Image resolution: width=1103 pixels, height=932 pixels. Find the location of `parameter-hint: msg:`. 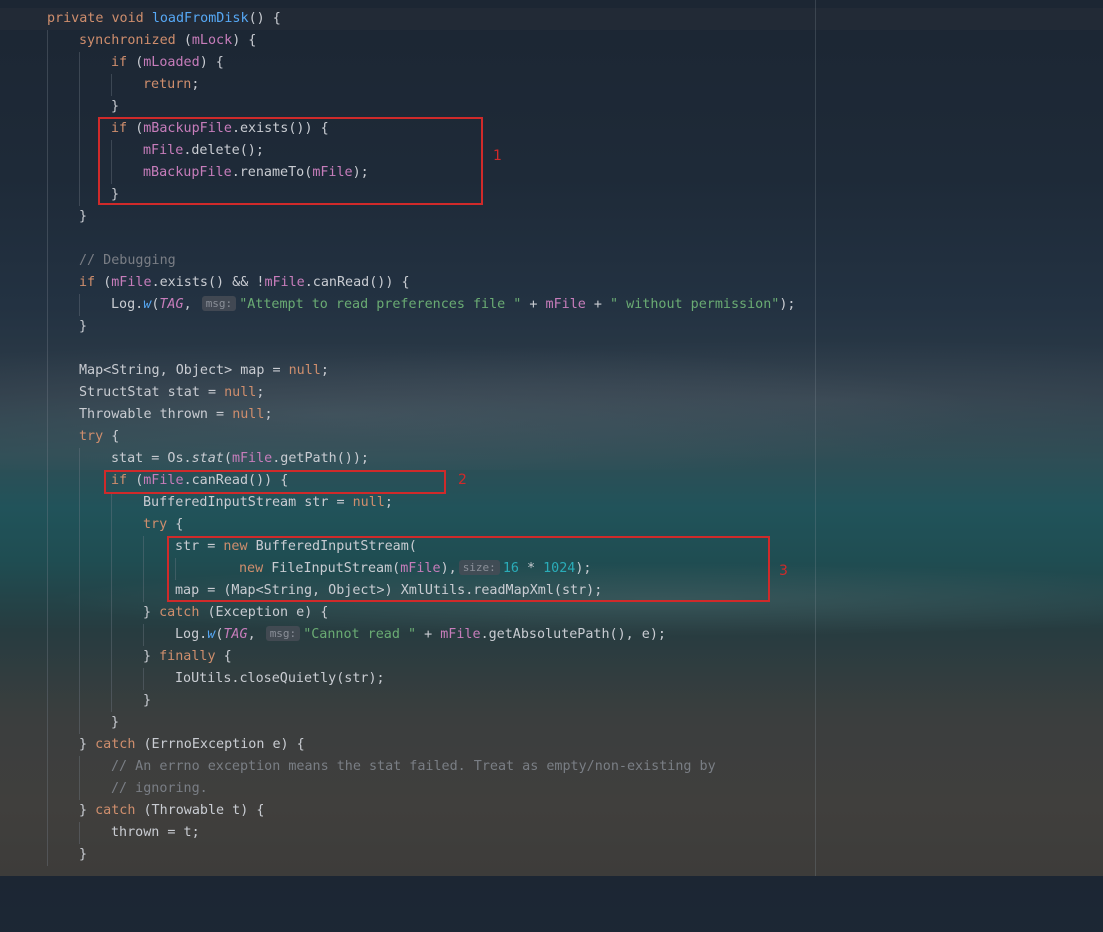

parameter-hint: msg: is located at coordinates (283, 633).